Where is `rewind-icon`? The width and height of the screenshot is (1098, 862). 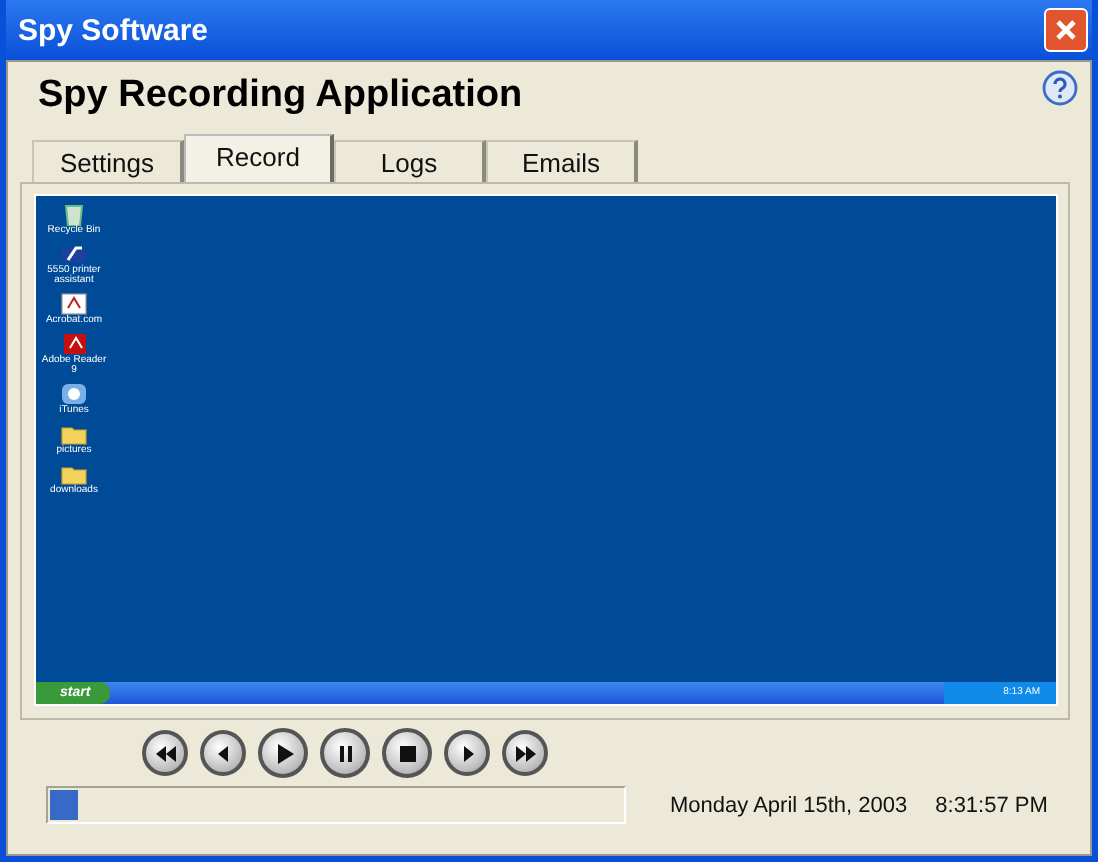 rewind-icon is located at coordinates (165, 753).